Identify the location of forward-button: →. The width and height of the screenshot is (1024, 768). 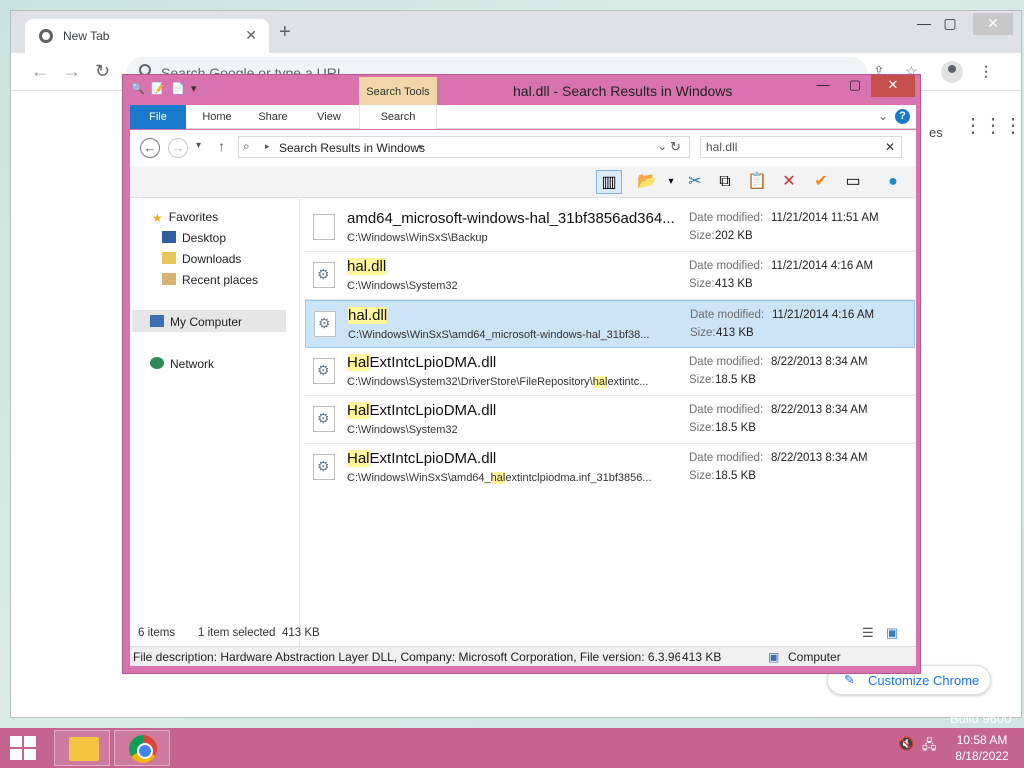
(178, 148).